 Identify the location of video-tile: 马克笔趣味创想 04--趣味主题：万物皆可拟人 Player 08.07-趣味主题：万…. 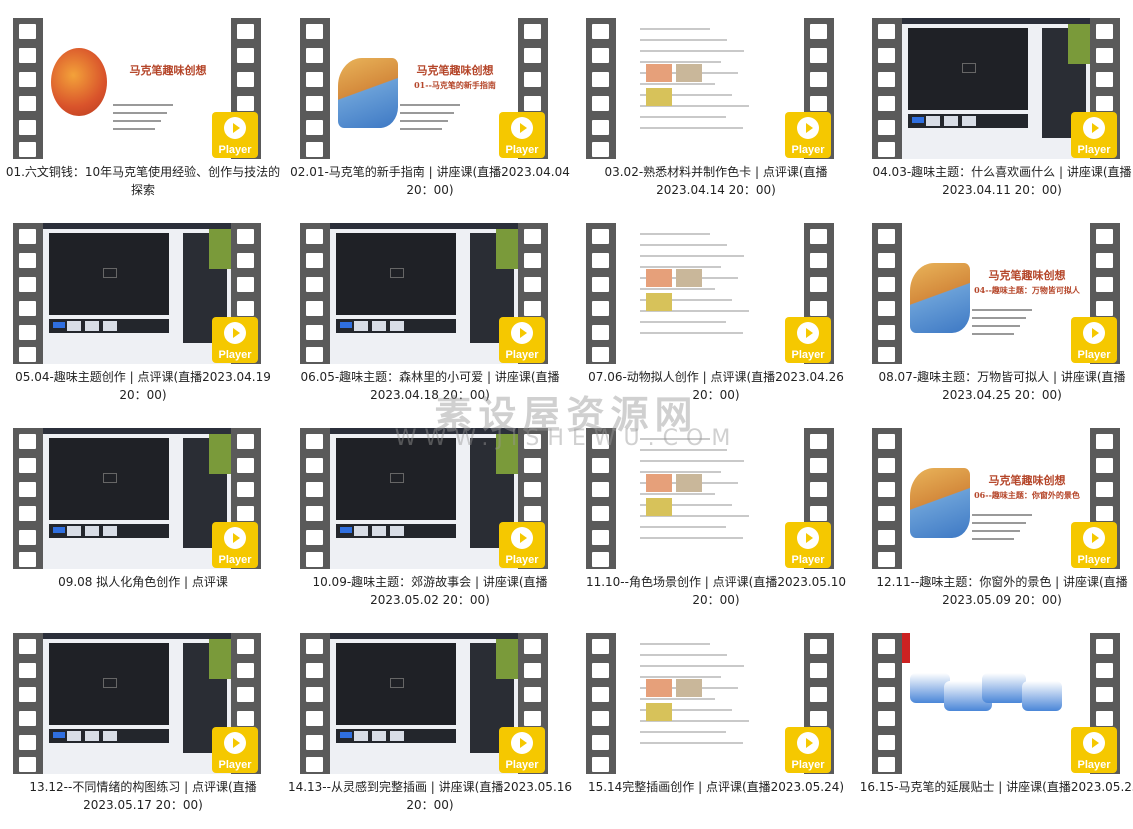
(996, 307).